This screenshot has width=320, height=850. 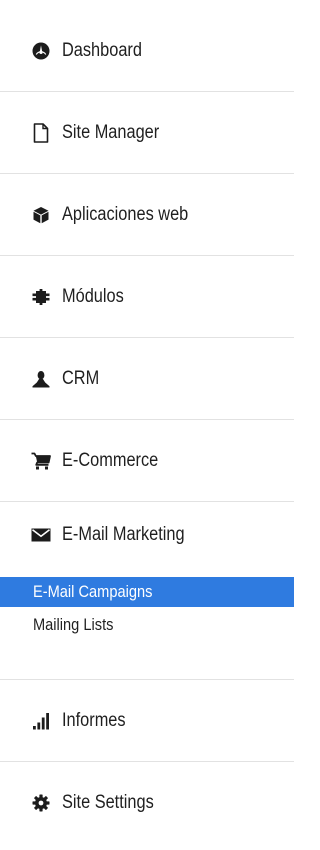 What do you see at coordinates (41, 461) in the screenshot?
I see `shopping-cart-icon` at bounding box center [41, 461].